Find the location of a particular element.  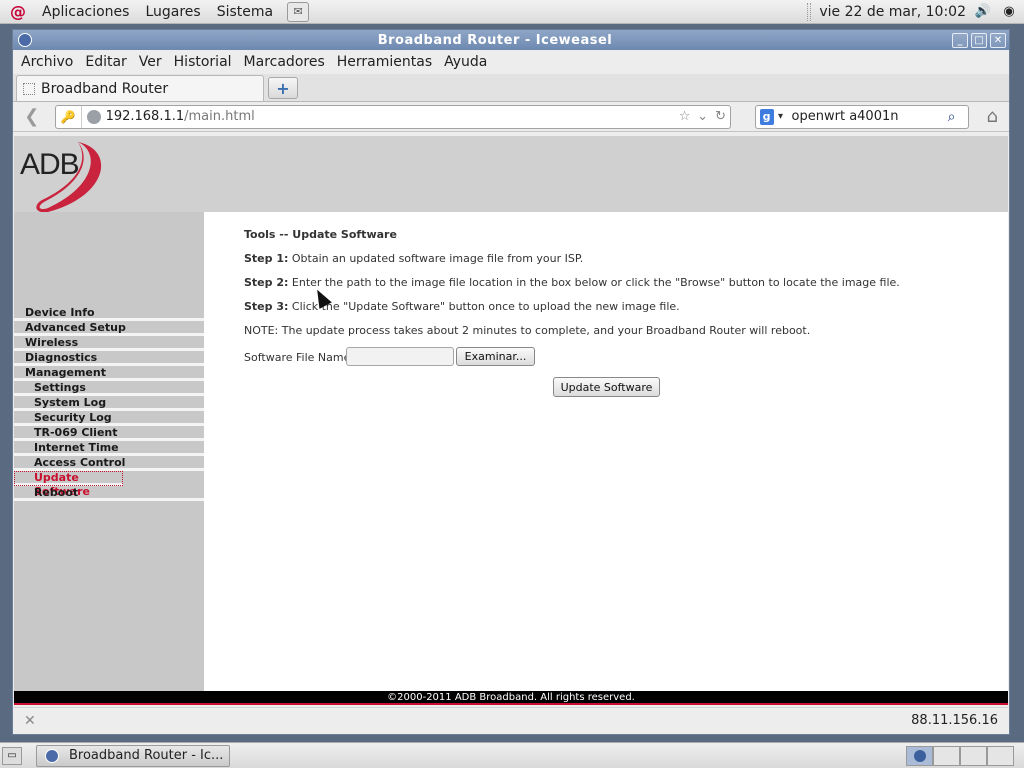

url-host: 192.168.1.1 is located at coordinates (145, 116).